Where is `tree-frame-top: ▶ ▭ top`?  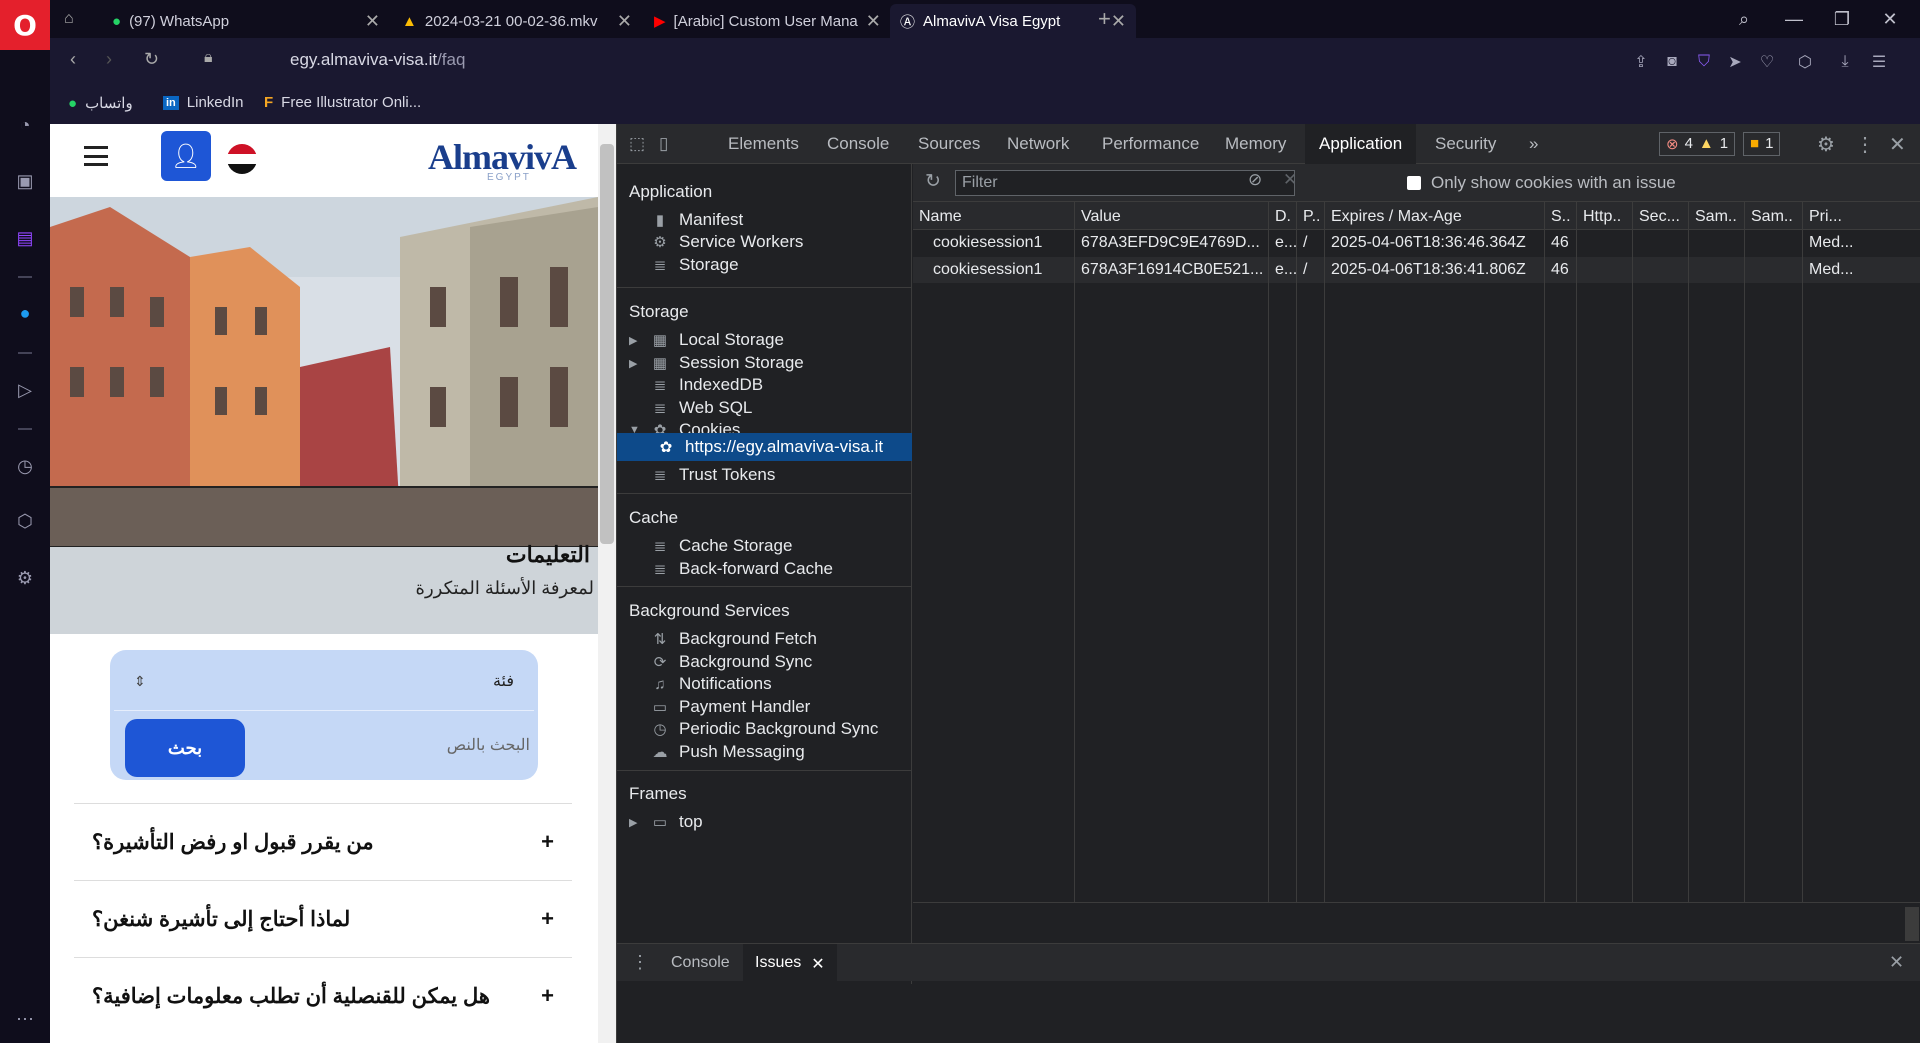
tree-frame-top: ▶ ▭ top is located at coordinates (666, 822).